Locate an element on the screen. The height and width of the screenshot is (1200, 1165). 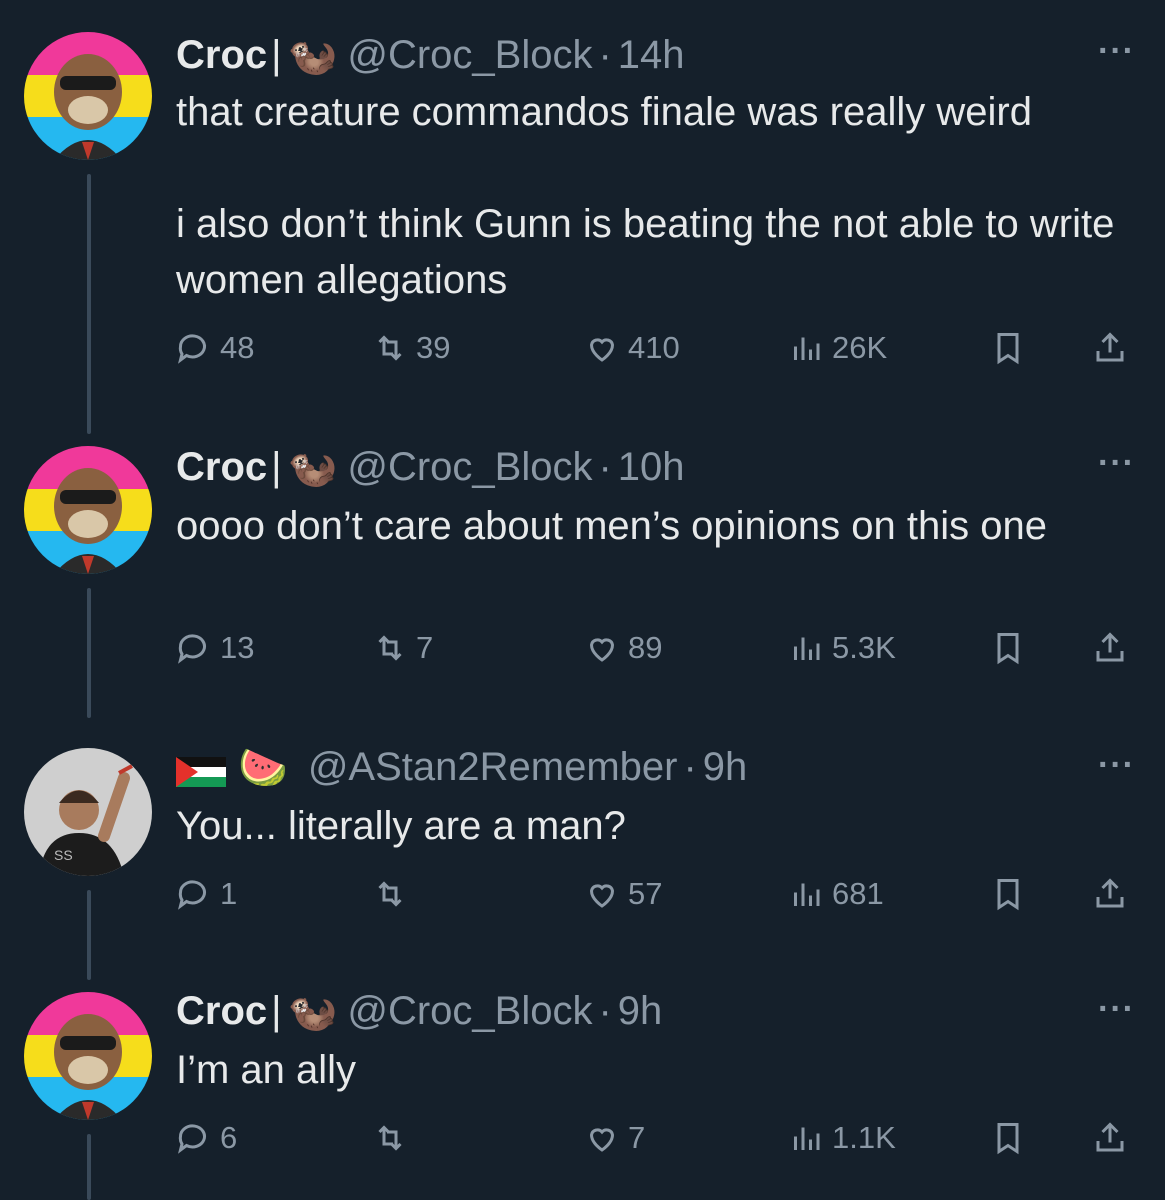
views-count: 681 is located at coordinates (858, 893).